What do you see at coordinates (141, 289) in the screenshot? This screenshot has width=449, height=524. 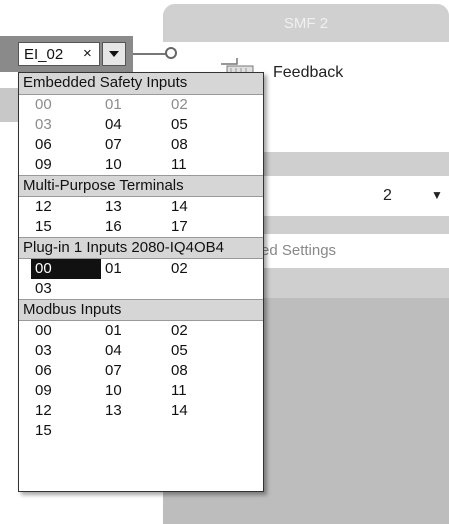 I see `option-row: 03` at bounding box center [141, 289].